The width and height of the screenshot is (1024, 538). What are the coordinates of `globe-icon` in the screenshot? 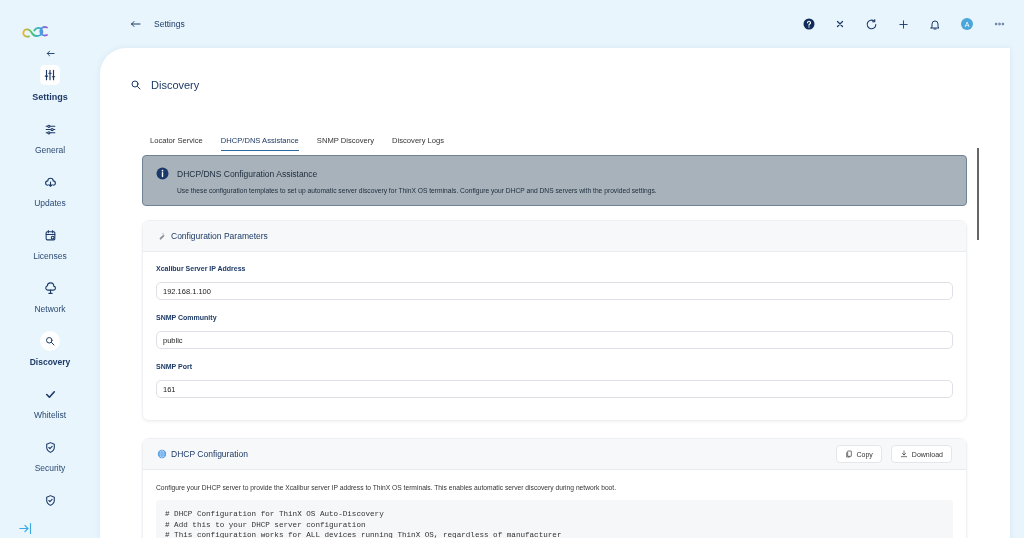 It's located at (162, 454).